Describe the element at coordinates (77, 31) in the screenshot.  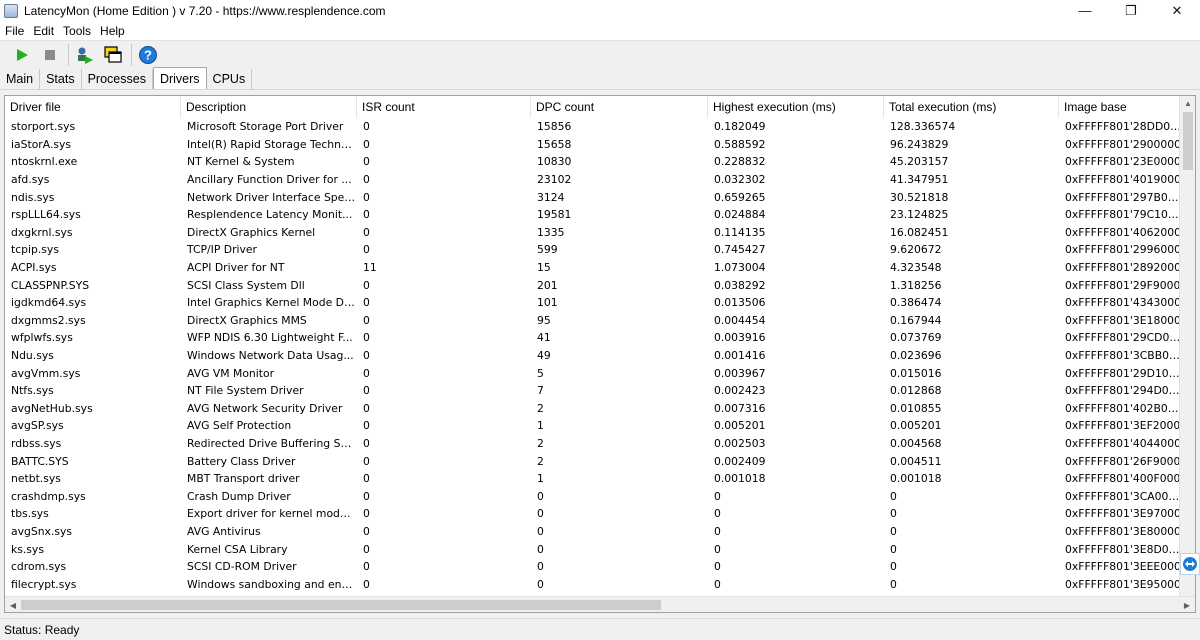
I see `menu-tools: Tools` at that location.